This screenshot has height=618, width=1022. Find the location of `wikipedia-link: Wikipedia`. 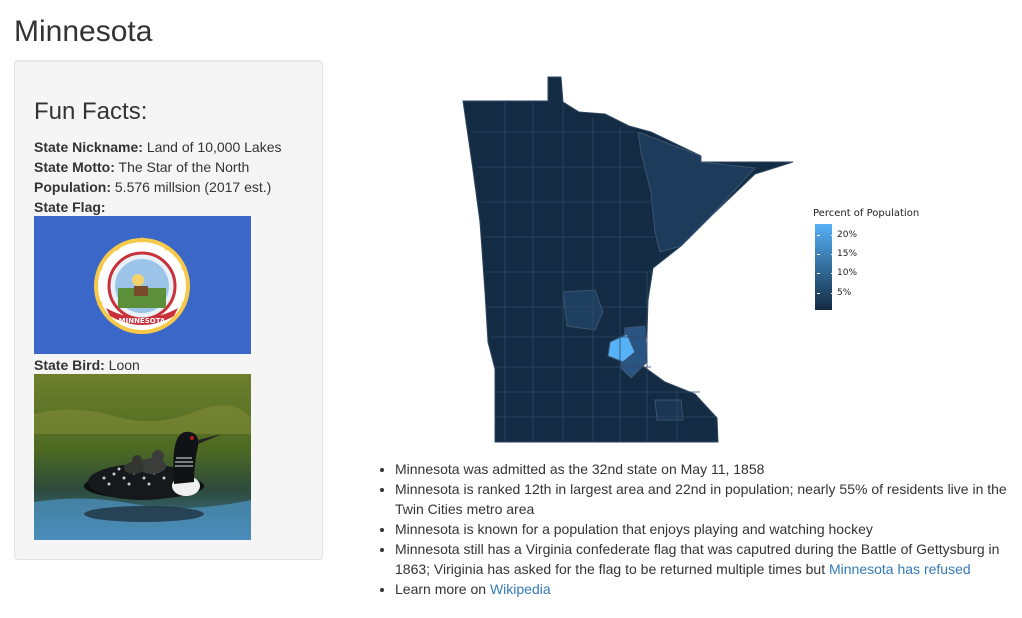

wikipedia-link: Wikipedia is located at coordinates (520, 589).